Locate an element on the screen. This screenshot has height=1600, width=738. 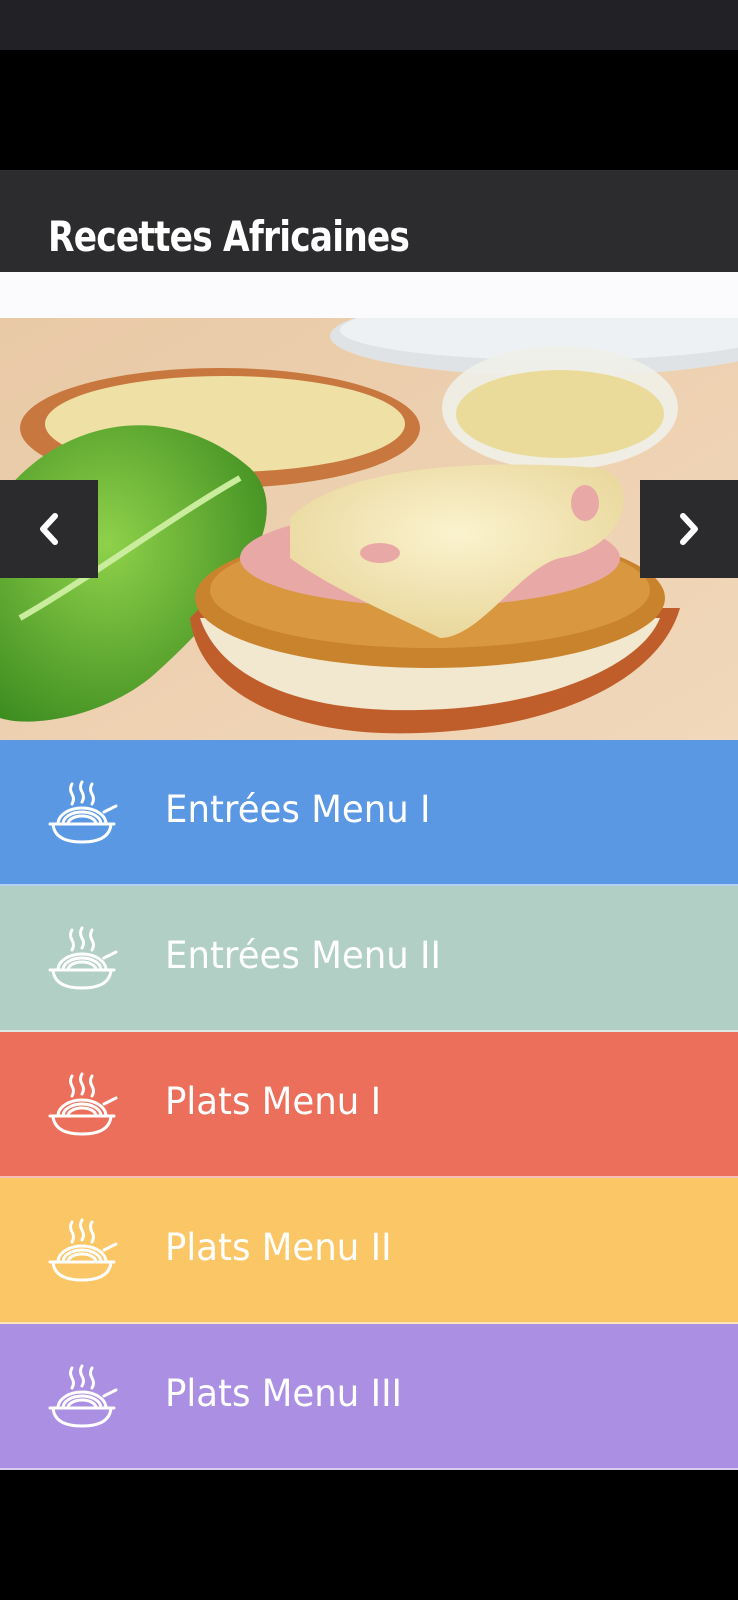
chevron-right-icon is located at coordinates (689, 529).